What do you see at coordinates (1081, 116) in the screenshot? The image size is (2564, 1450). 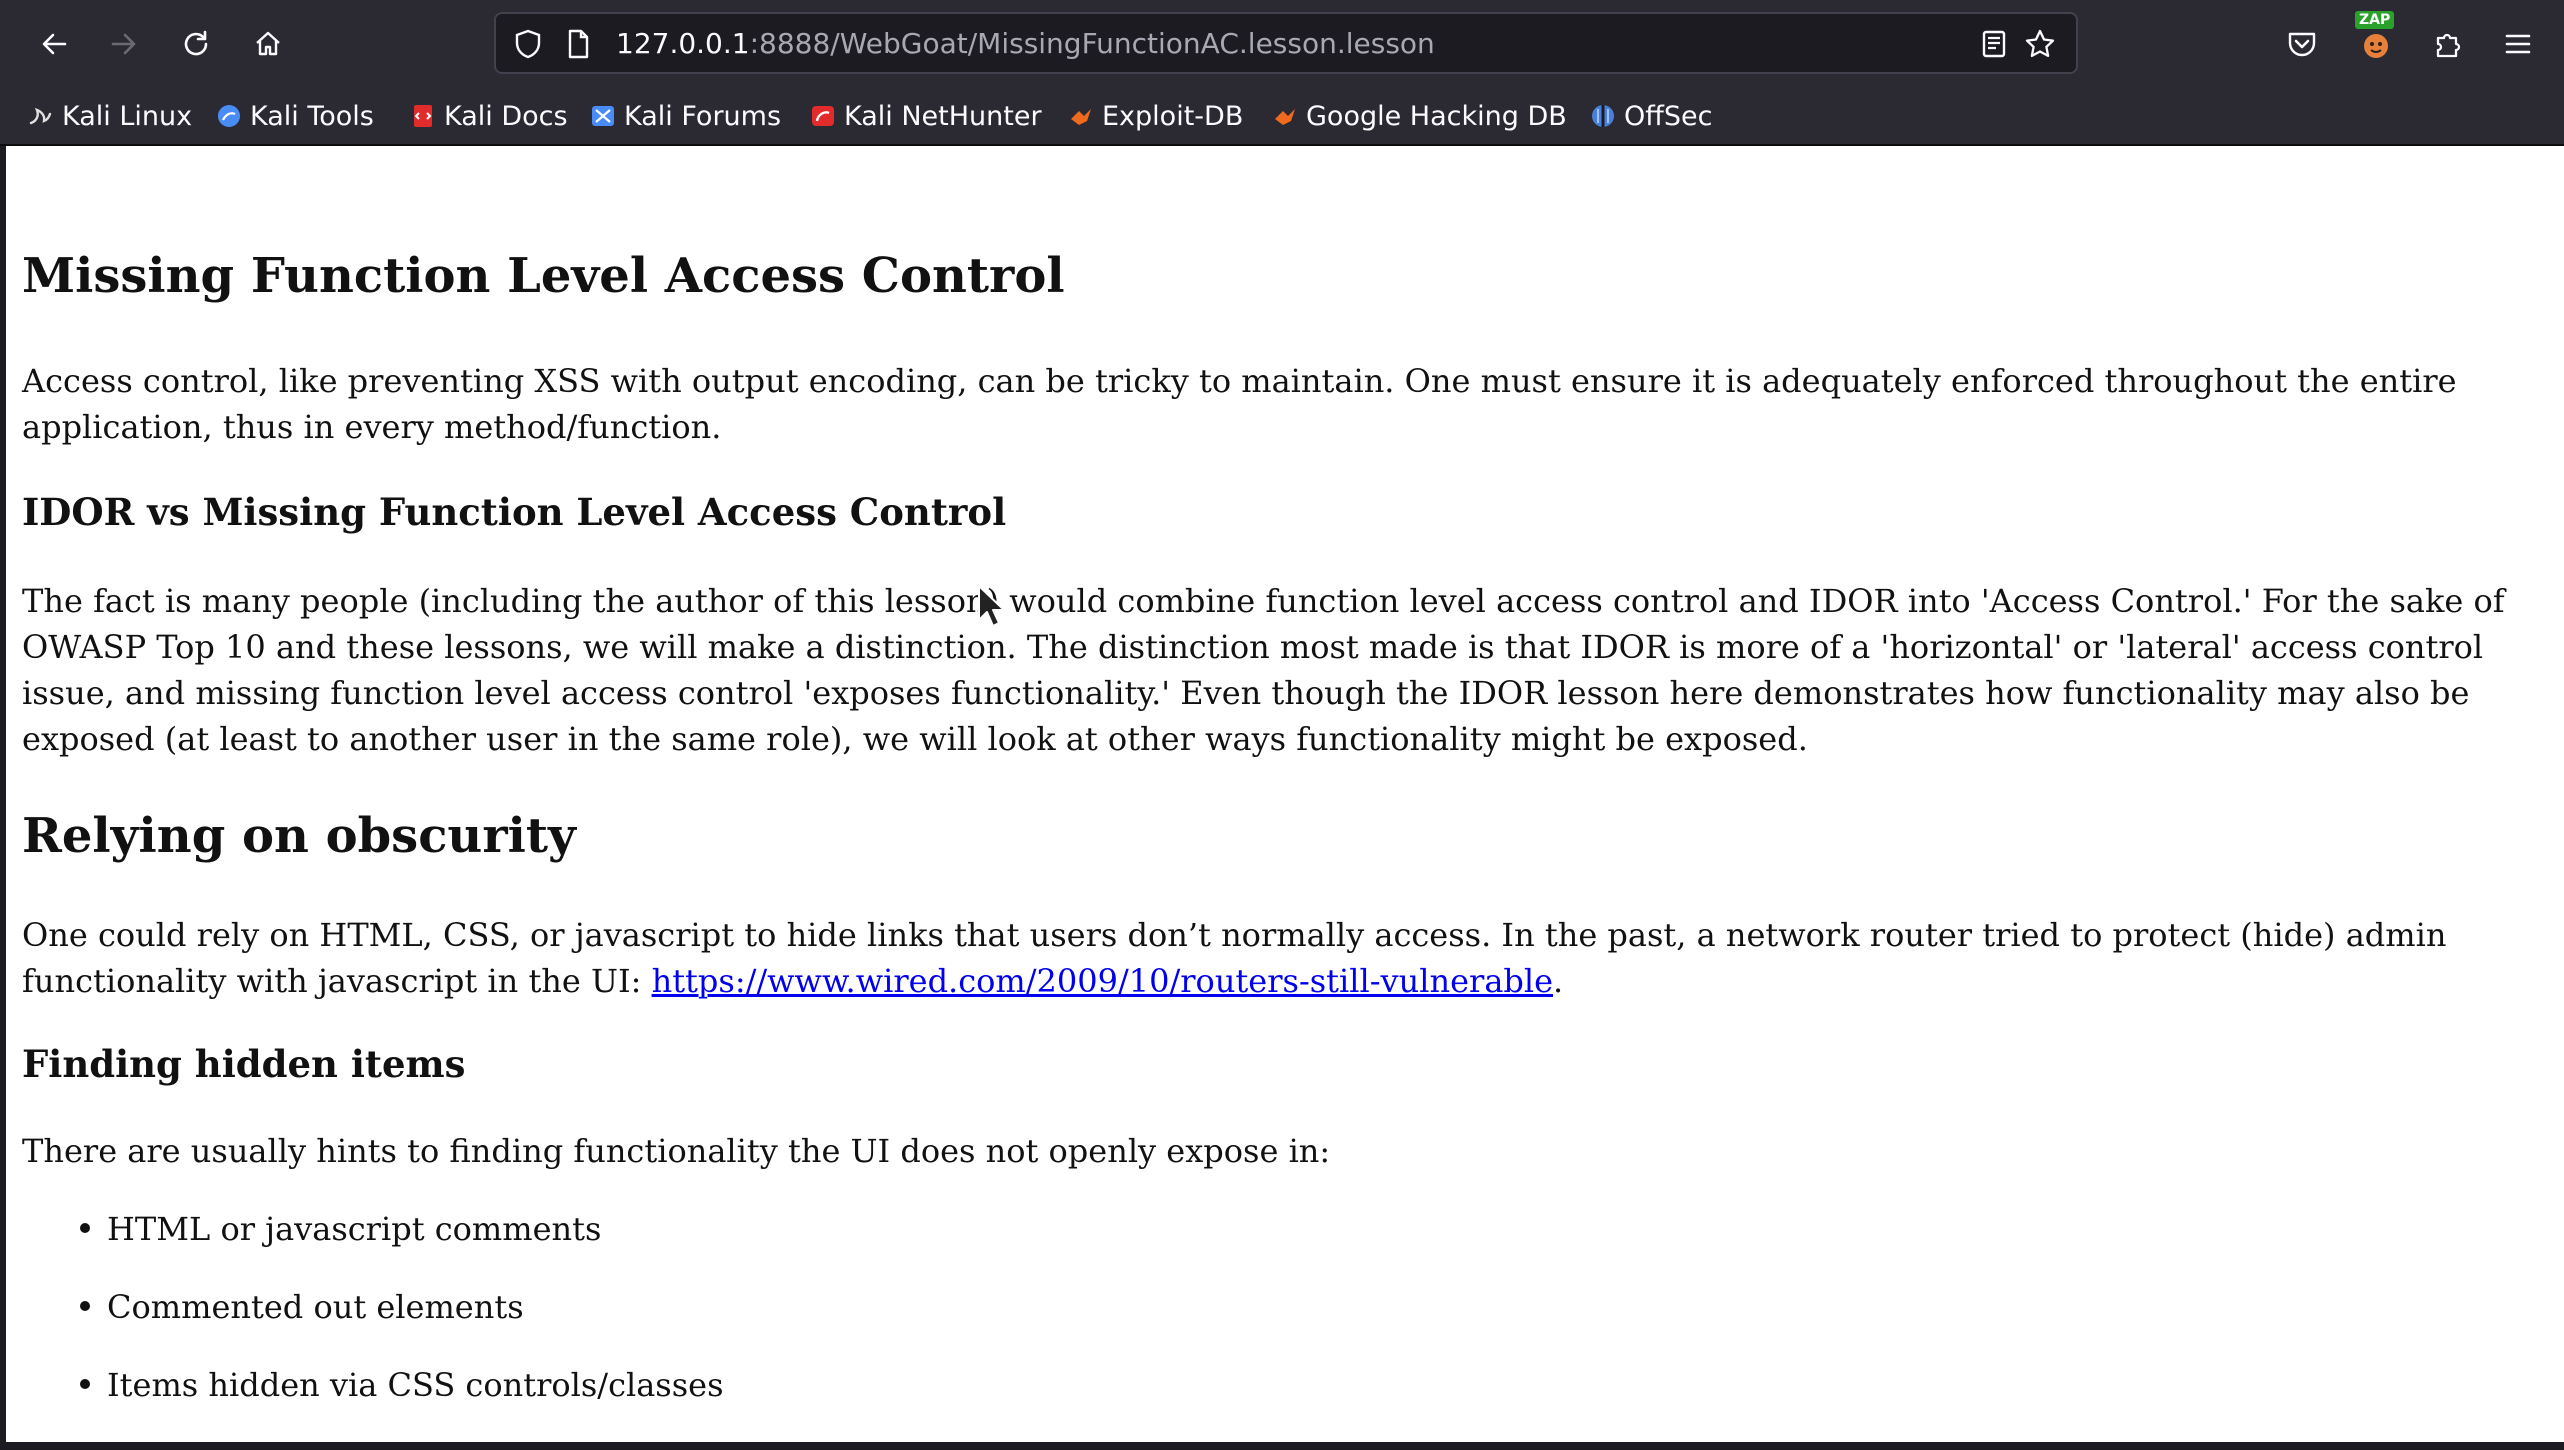 I see `exploit-db-icon` at bounding box center [1081, 116].